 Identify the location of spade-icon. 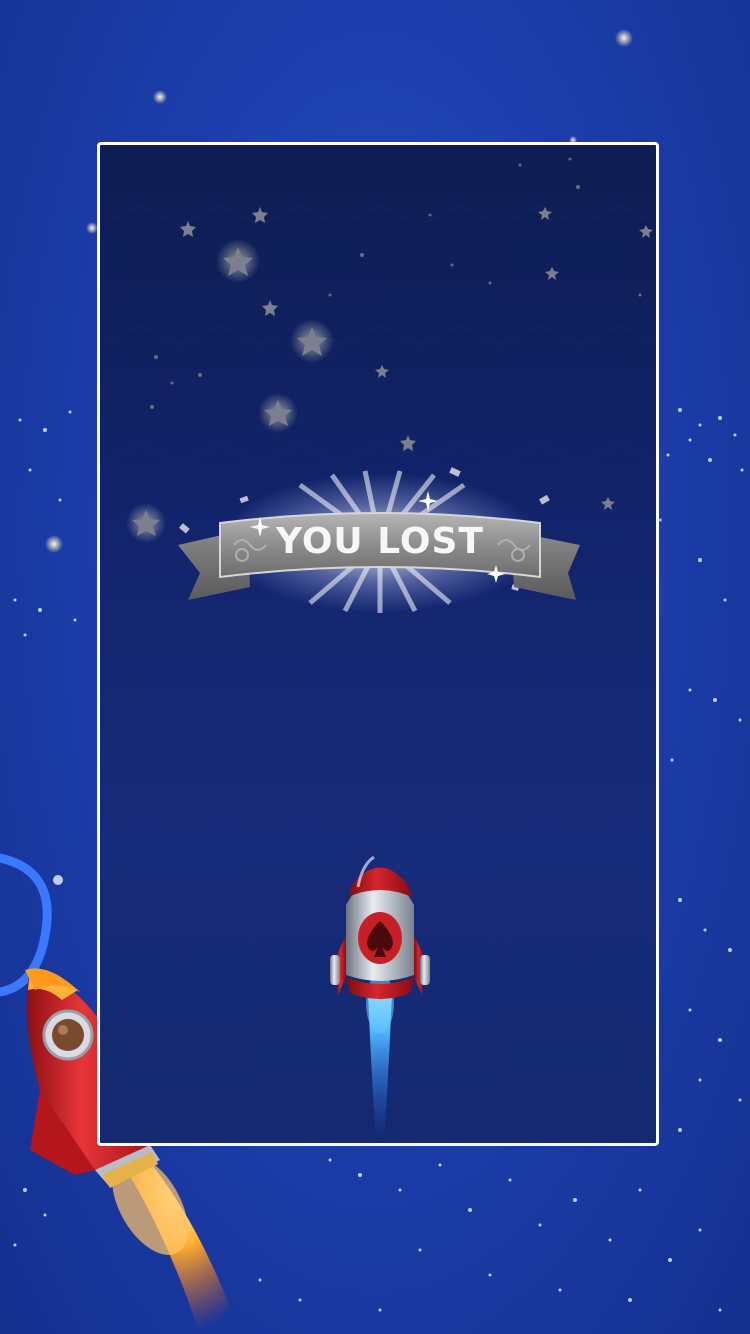
(380, 938).